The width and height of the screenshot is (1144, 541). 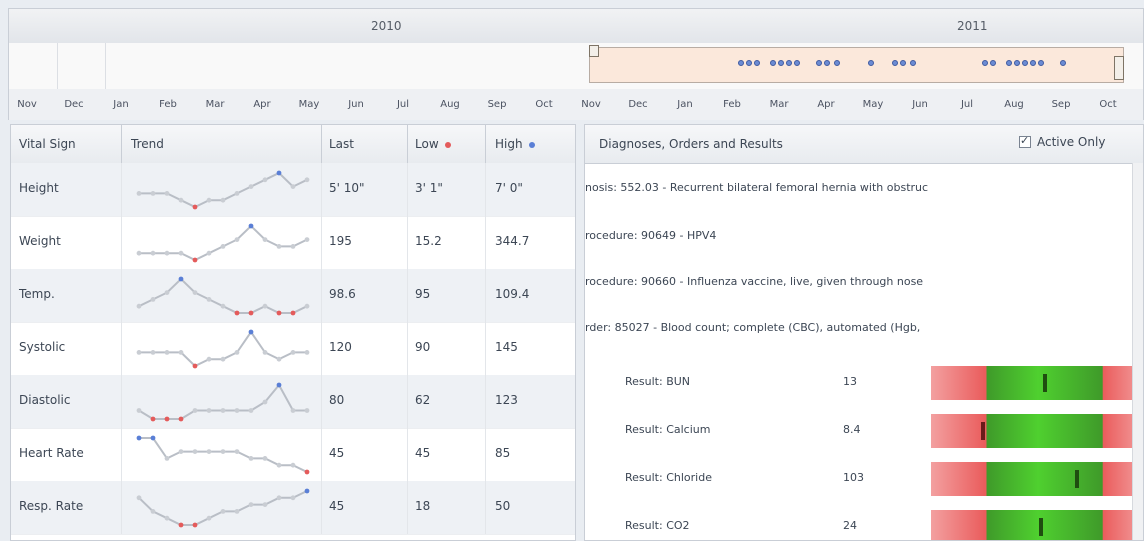 What do you see at coordinates (1062, 141) in the screenshot?
I see `active-only-checkbox: Active Only` at bounding box center [1062, 141].